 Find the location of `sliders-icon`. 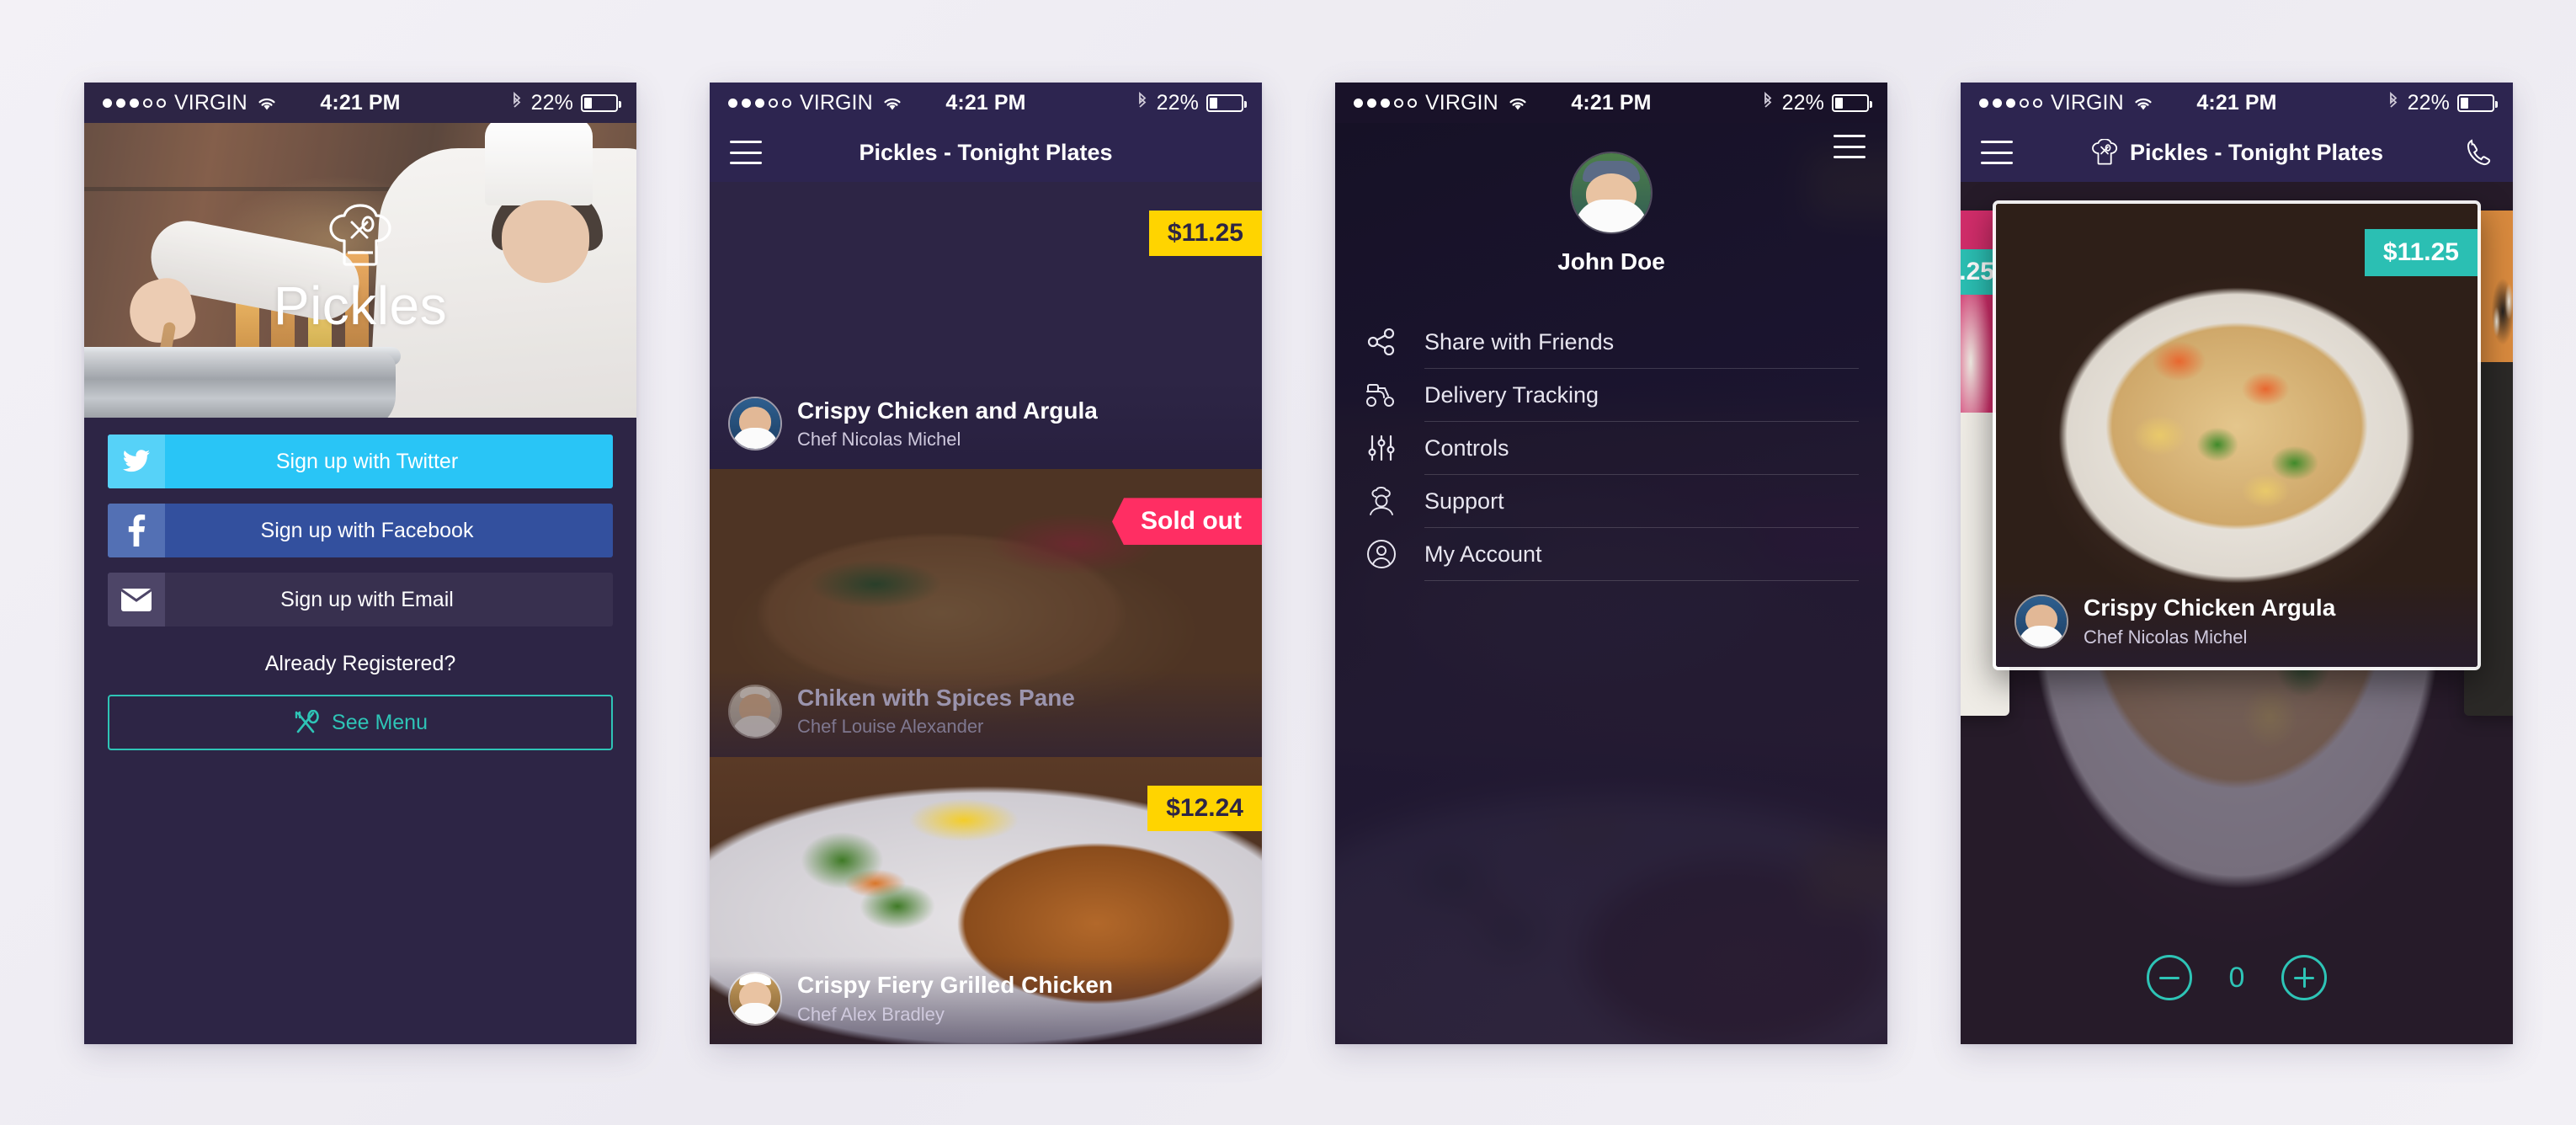

sliders-icon is located at coordinates (1381, 448).